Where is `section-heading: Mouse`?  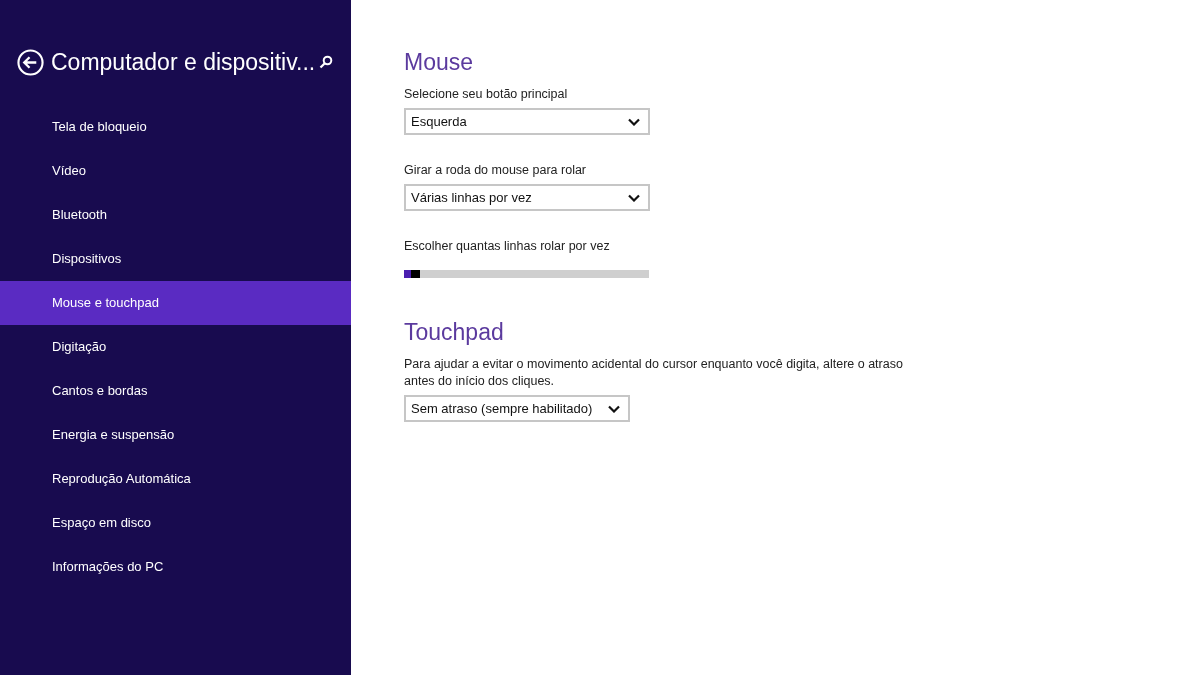 section-heading: Mouse is located at coordinates (439, 62).